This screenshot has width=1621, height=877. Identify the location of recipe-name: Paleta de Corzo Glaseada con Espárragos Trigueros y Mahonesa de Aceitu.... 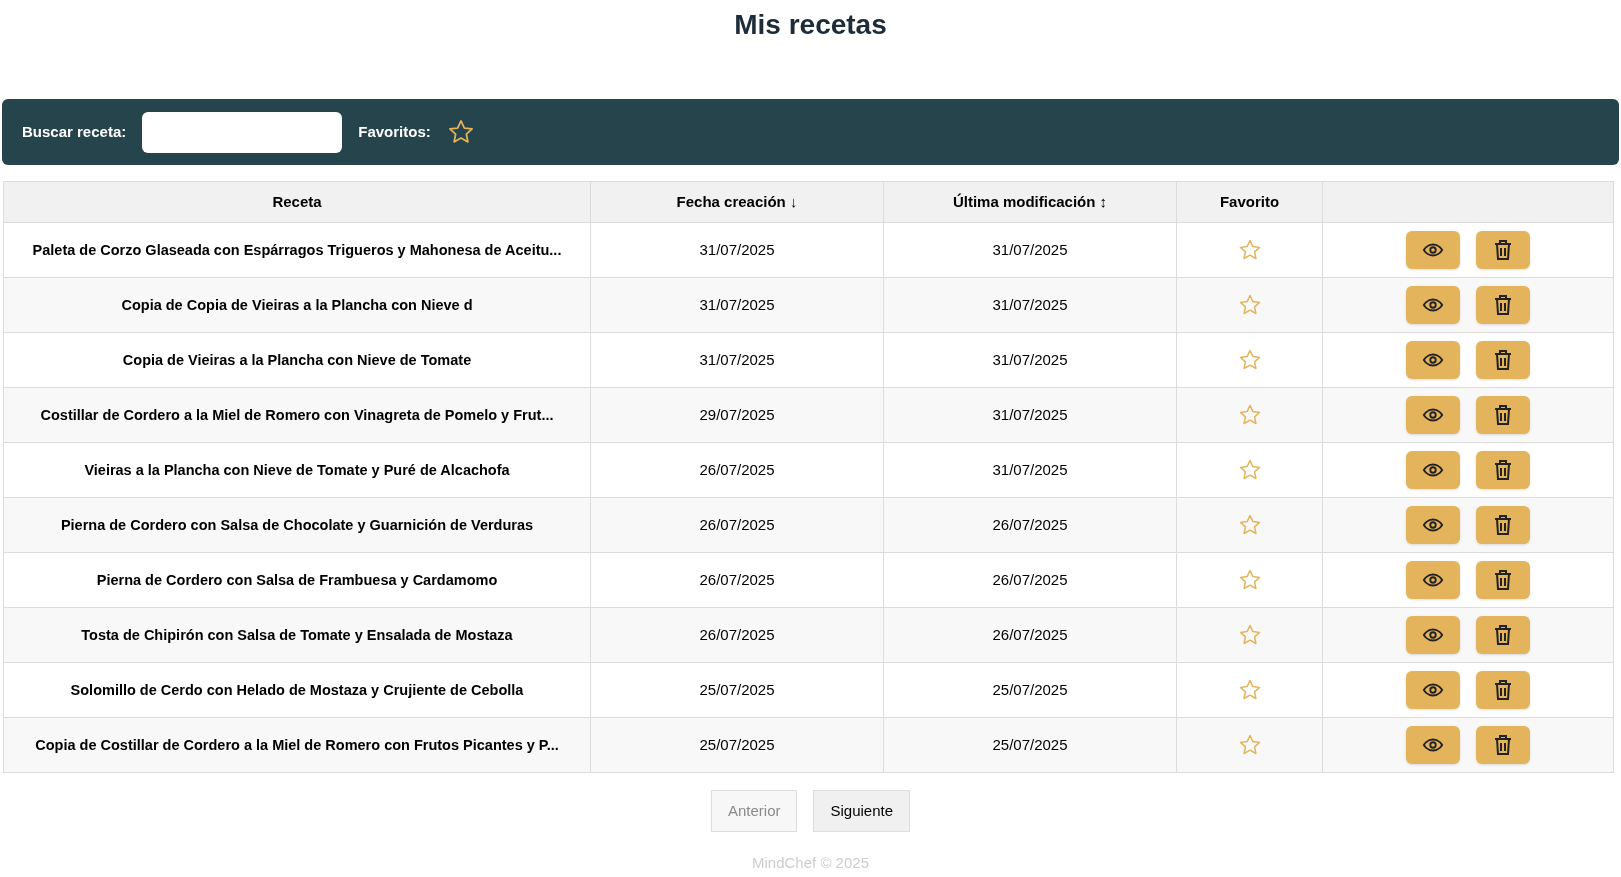
(297, 249).